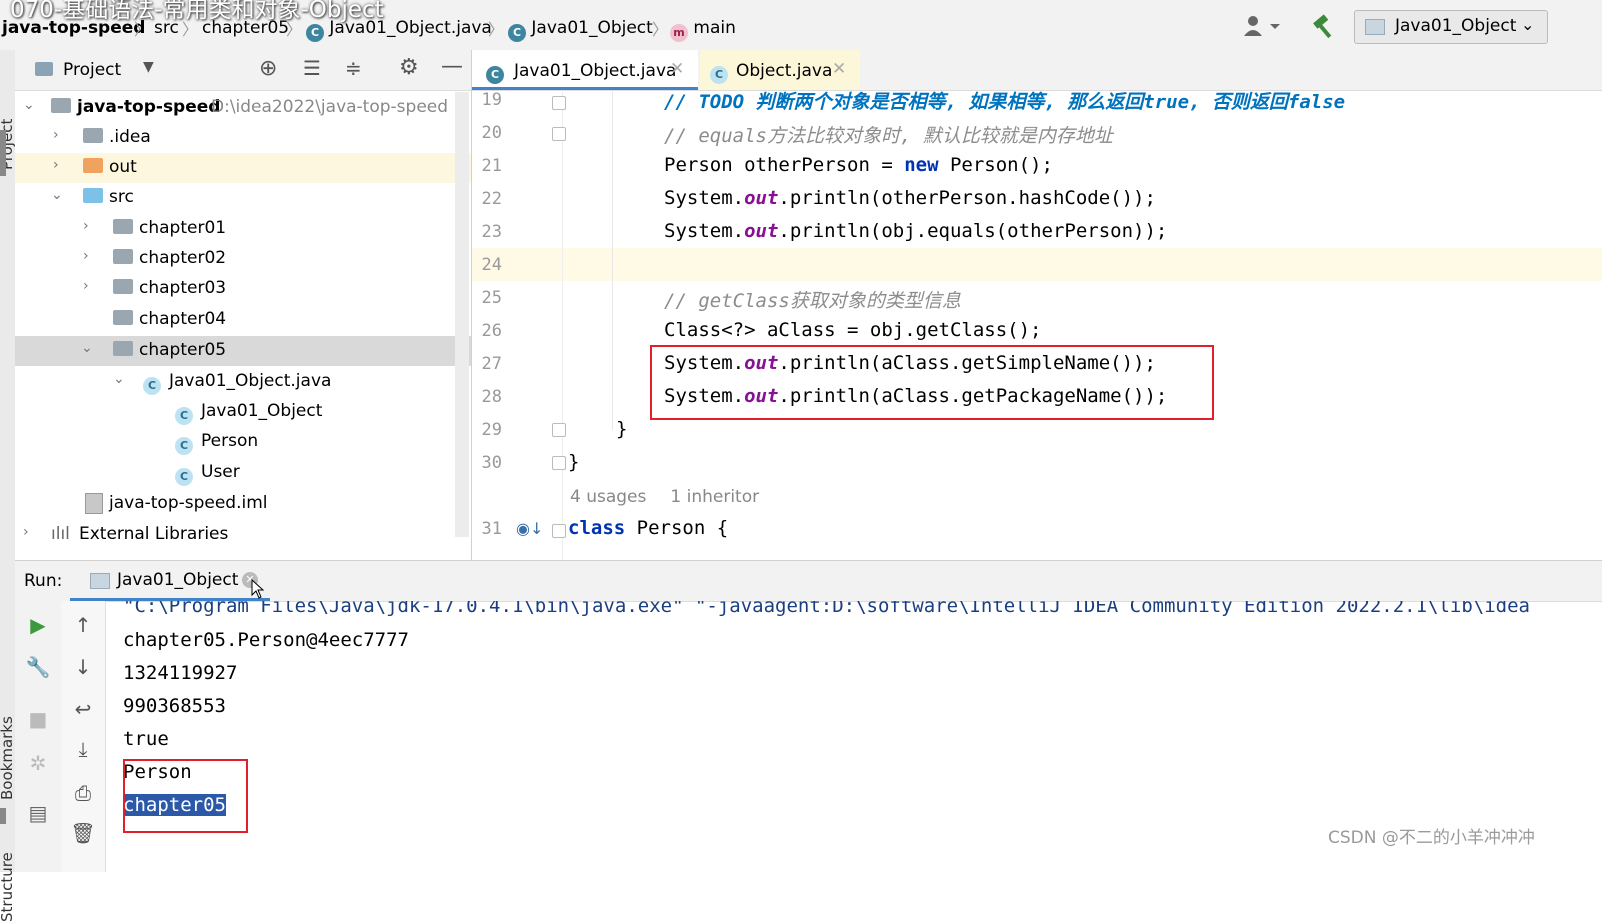 Image resolution: width=1602 pixels, height=922 pixels. Describe the element at coordinates (83, 793) in the screenshot. I see `print-icon: ⎙` at that location.